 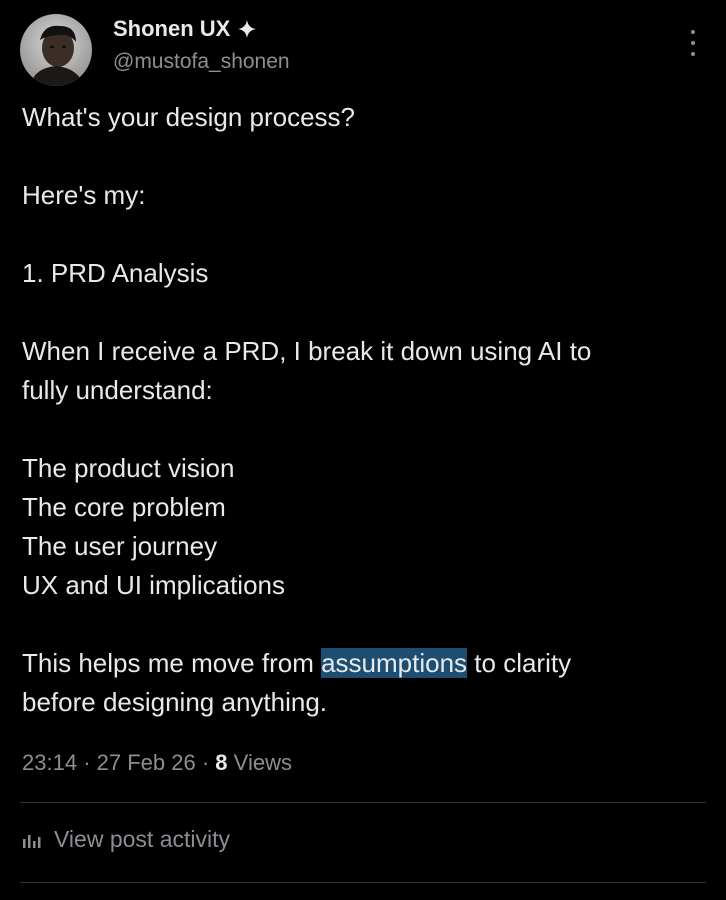 I want to click on avatar-image, so click(x=56, y=50).